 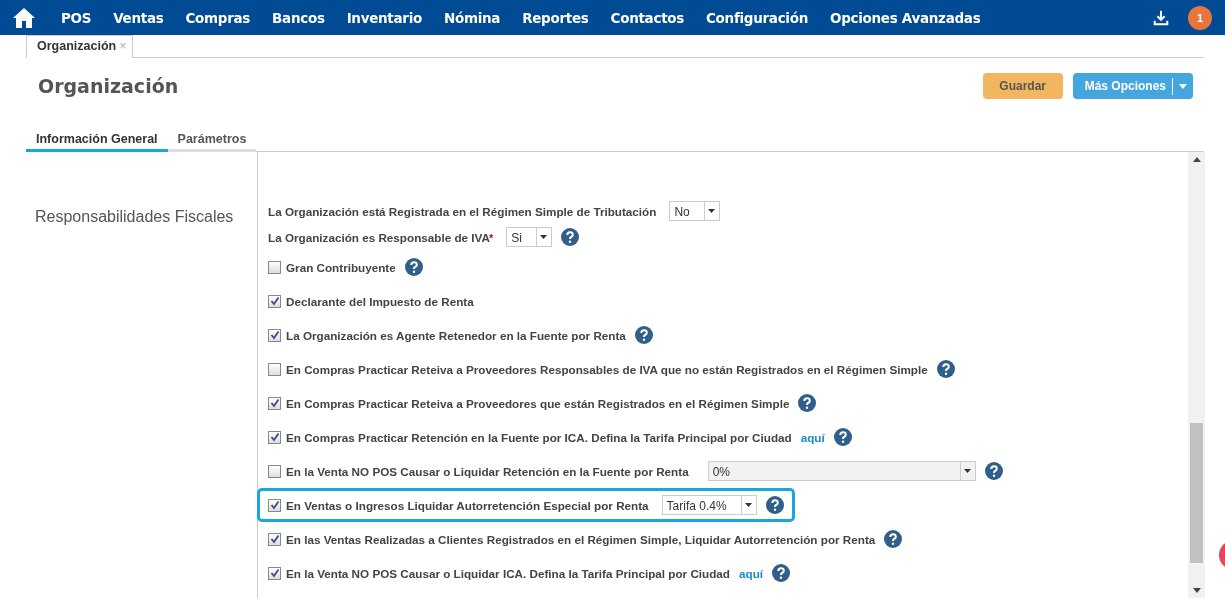 What do you see at coordinates (607, 369) in the screenshot?
I see `checkbox-label: En Compras Practicar Reteiva a Proveedores Responsables de IVA que no están Registrados en el Régimen Simple` at bounding box center [607, 369].